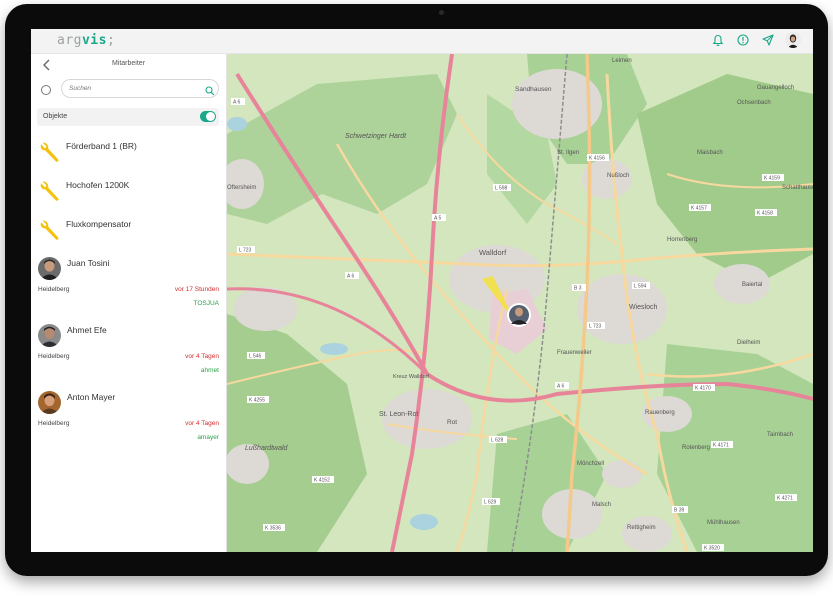 The height and width of the screenshot is (596, 833). What do you see at coordinates (640, 287) in the screenshot?
I see `svg-text: L 594` at bounding box center [640, 287].